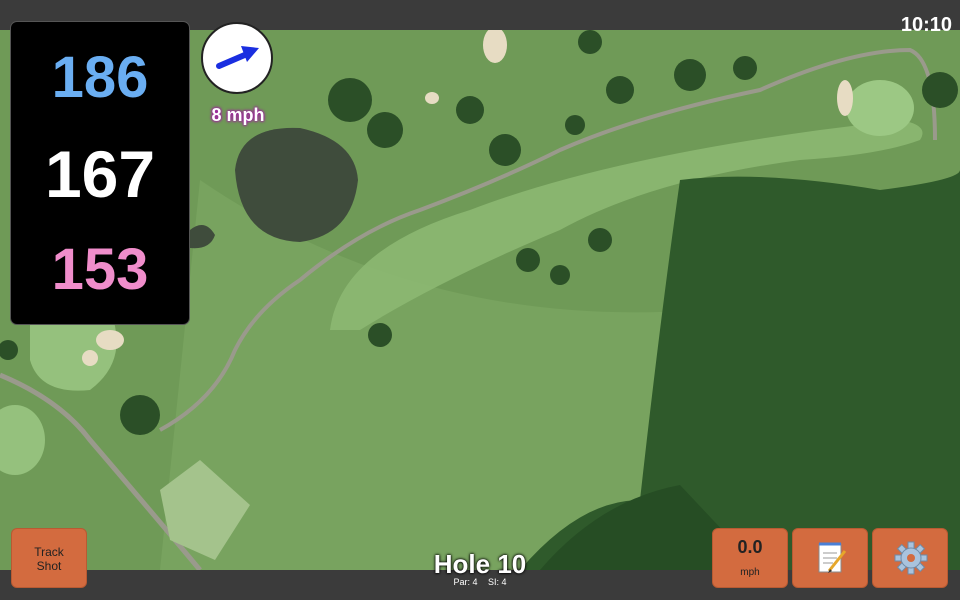 This screenshot has width=960, height=600. I want to click on track-shot-button: Track Shot, so click(49, 558).